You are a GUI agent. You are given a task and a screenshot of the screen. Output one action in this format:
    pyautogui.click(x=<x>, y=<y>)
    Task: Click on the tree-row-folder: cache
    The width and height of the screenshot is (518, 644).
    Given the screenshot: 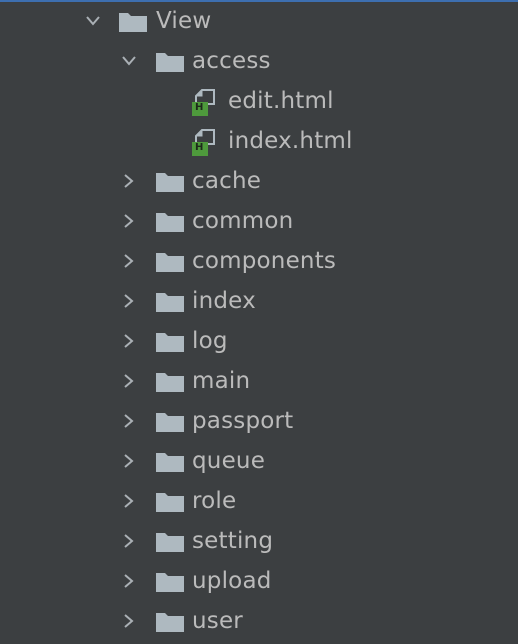 What is the action you would take?
    pyautogui.click(x=259, y=182)
    